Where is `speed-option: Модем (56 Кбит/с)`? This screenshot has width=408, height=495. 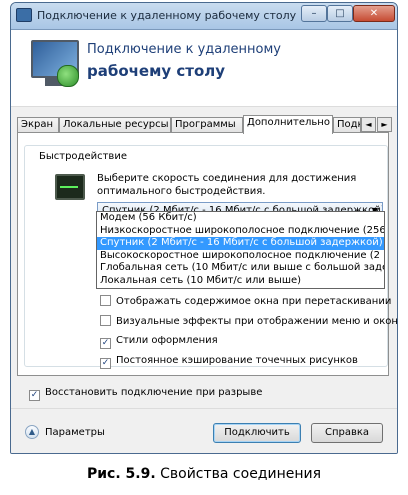
speed-option: Модем (56 Кбит/с) is located at coordinates (240, 218).